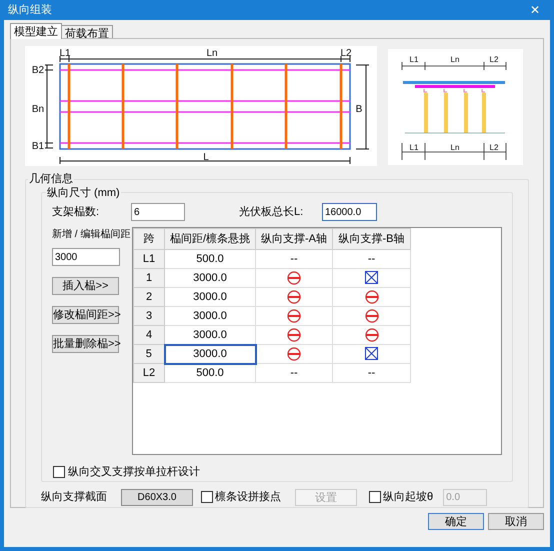  I want to click on dimension-label: B2, so click(38, 70).